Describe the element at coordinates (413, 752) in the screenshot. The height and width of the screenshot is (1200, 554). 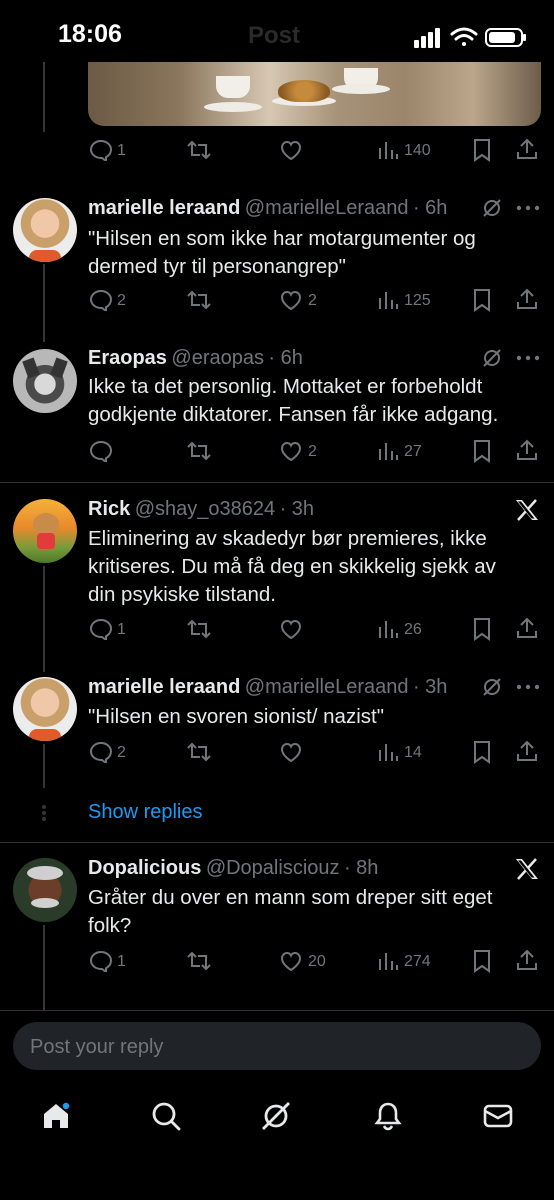
I see `view-count: 14` at that location.